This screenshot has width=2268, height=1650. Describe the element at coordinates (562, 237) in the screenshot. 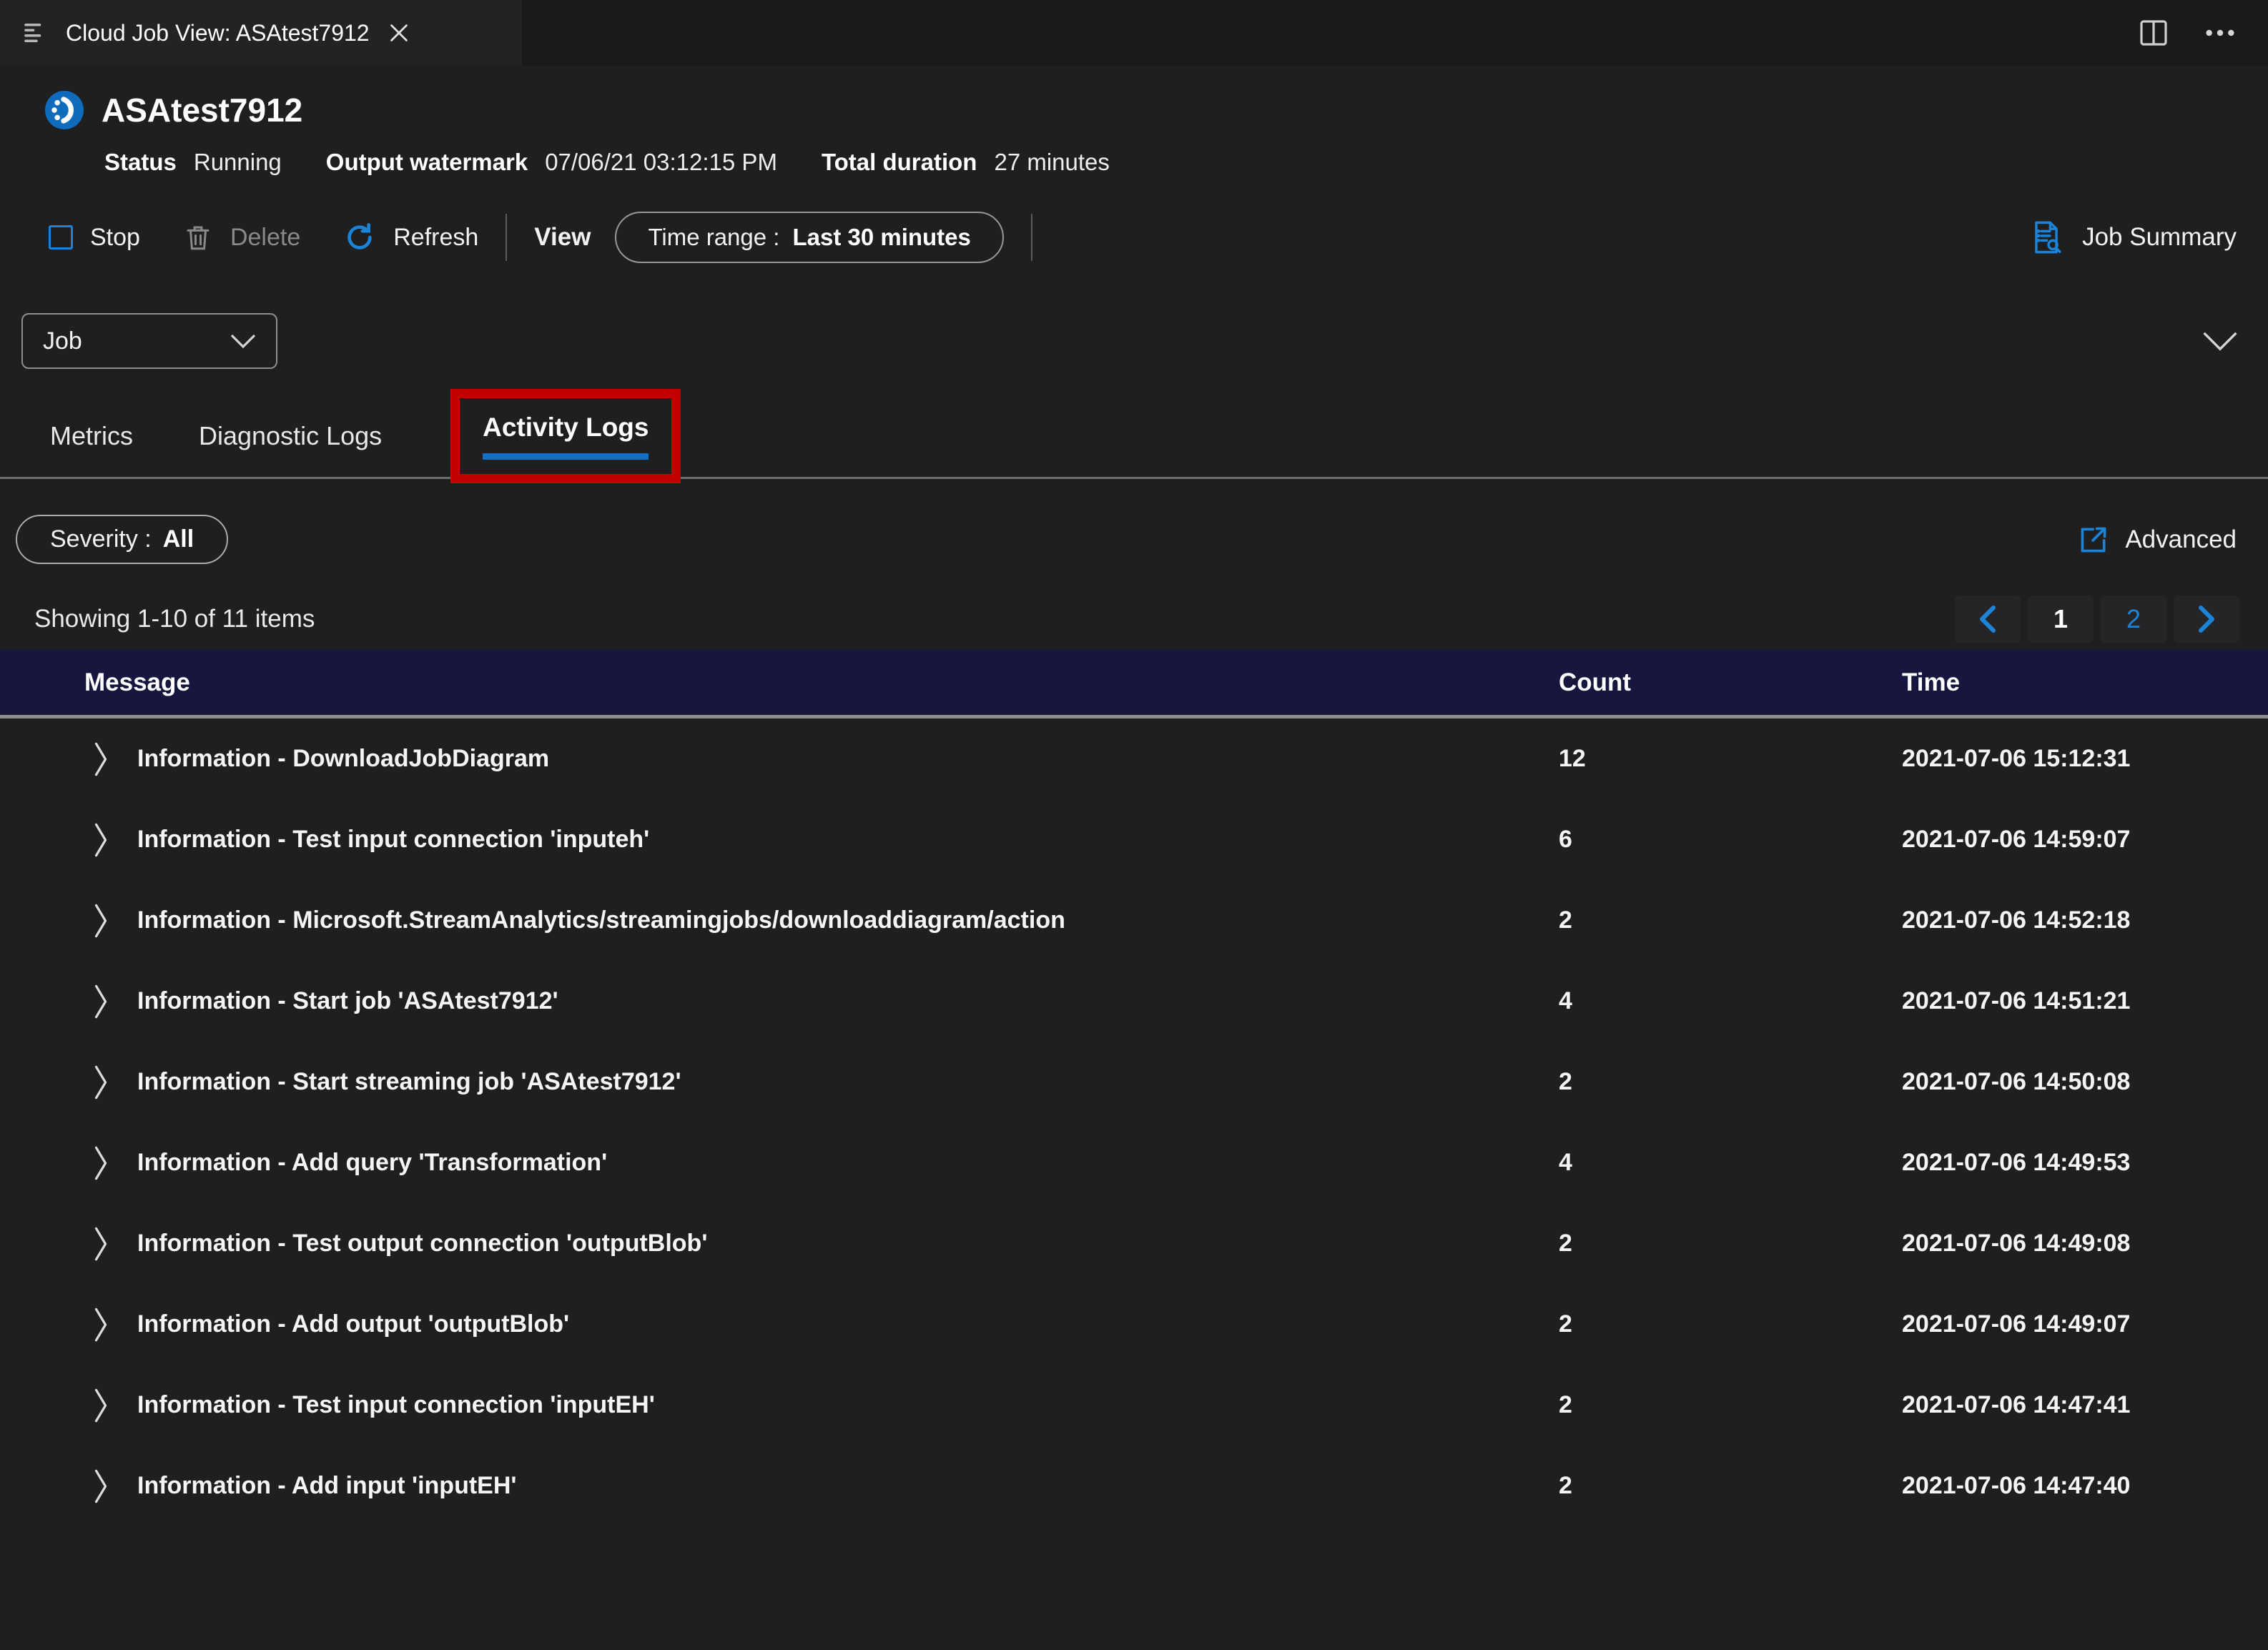

I see `view-button: View` at that location.